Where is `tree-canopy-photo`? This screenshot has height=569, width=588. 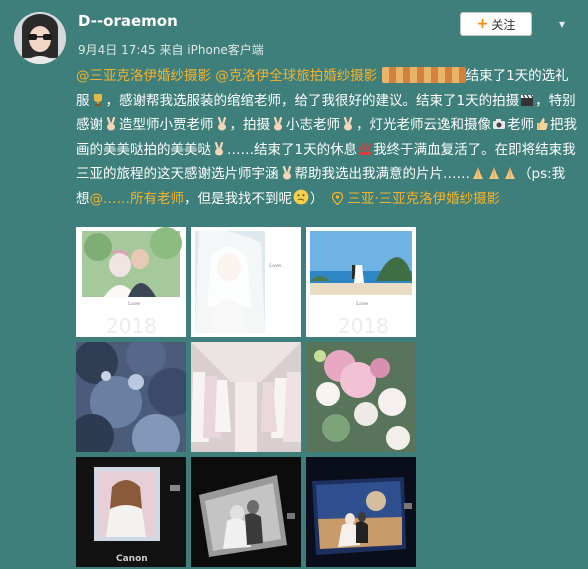
tree-canopy-photo is located at coordinates (131, 397).